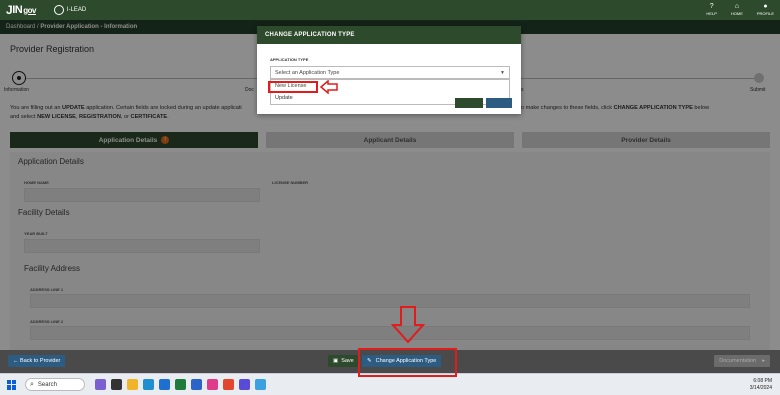 This screenshot has height=395, width=780. Describe the element at coordinates (228, 384) in the screenshot. I see `chrome-icon` at that location.